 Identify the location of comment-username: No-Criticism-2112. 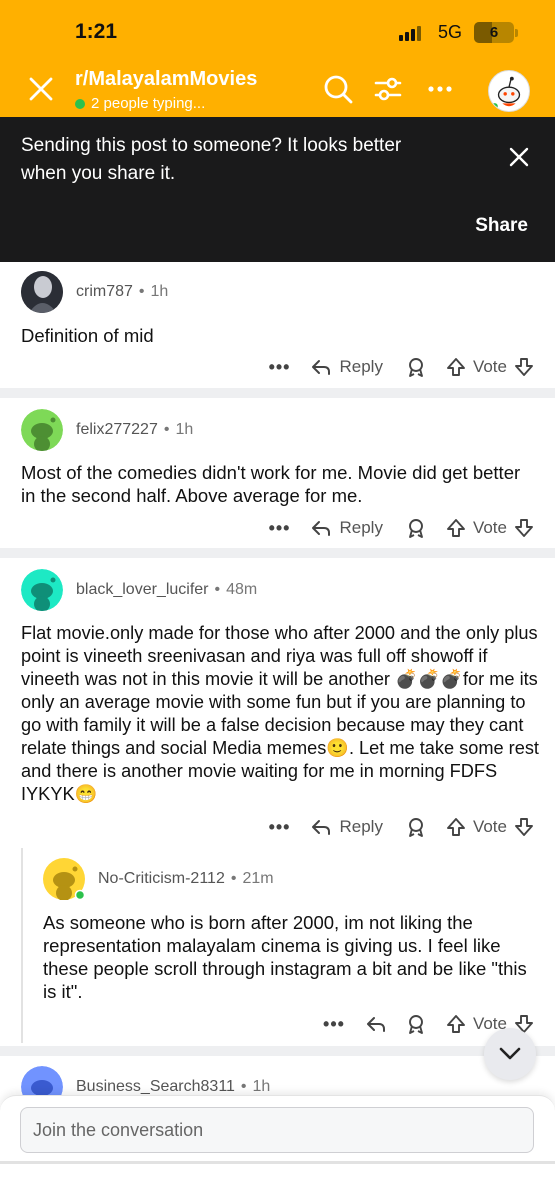
(161, 879).